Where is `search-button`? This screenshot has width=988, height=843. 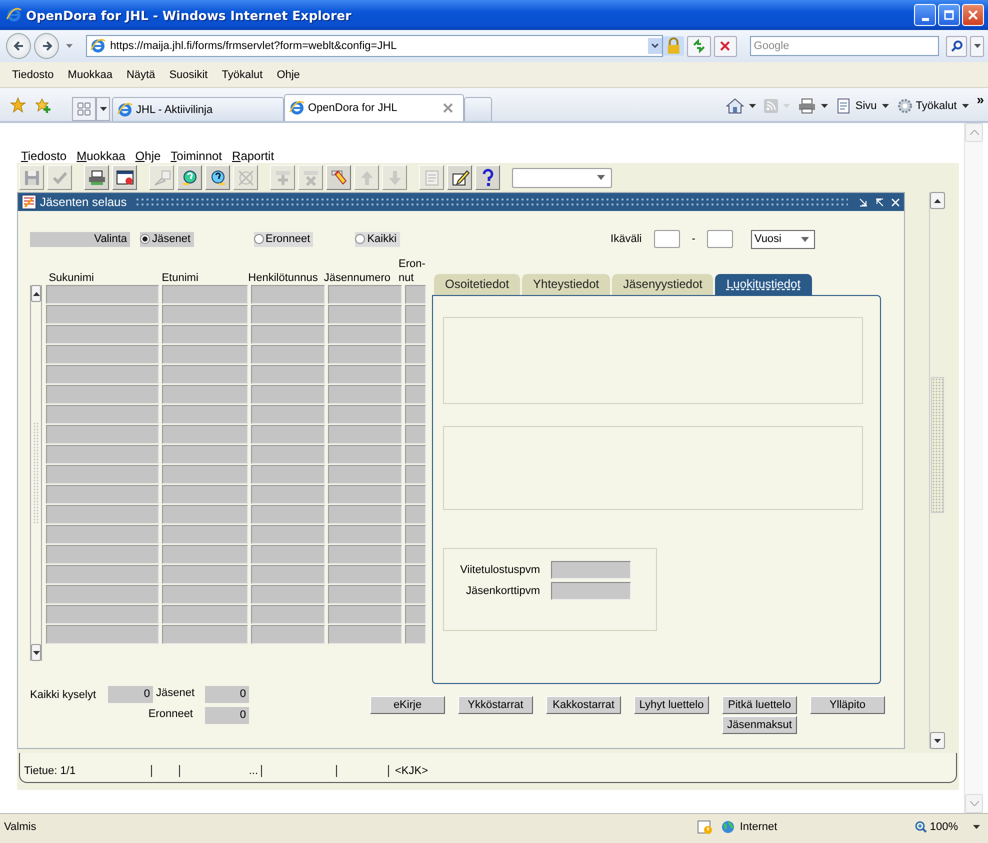 search-button is located at coordinates (957, 46).